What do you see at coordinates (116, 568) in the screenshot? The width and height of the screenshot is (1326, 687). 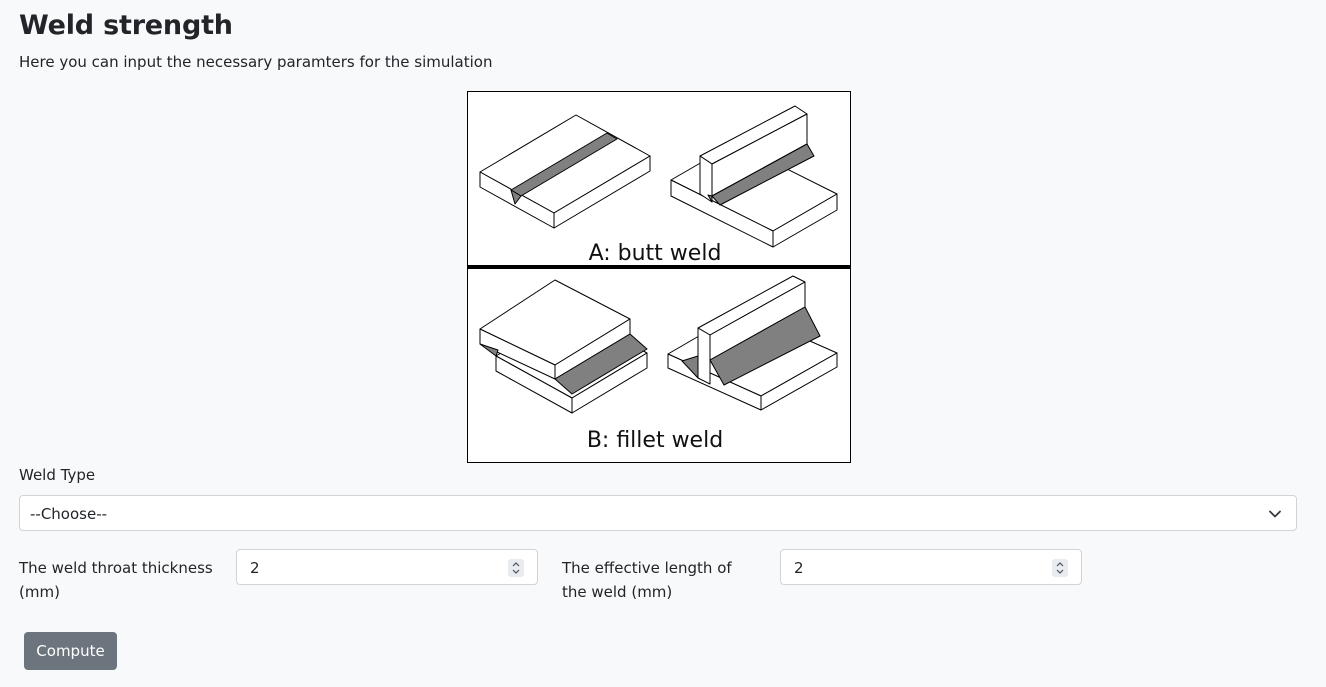 I see `throat-thickness-label-line1: The weld throat thickness` at bounding box center [116, 568].